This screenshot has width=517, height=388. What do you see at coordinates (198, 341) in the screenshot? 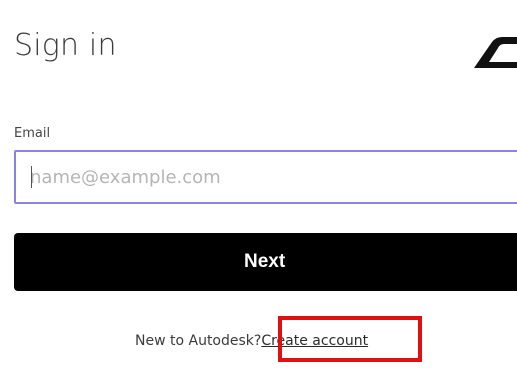
I see `signup-prompt-text: New to Autodesk?` at bounding box center [198, 341].